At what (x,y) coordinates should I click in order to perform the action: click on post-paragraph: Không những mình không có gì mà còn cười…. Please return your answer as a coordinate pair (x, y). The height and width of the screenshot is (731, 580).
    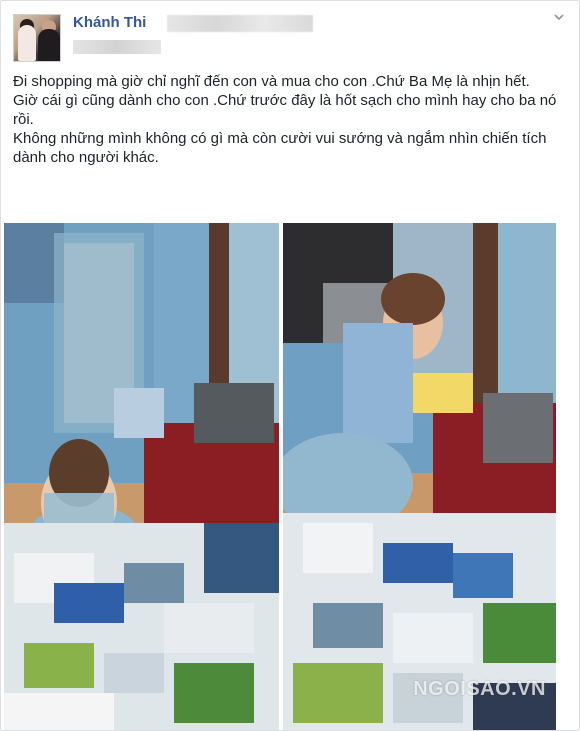
    Looking at the image, I should click on (280, 148).